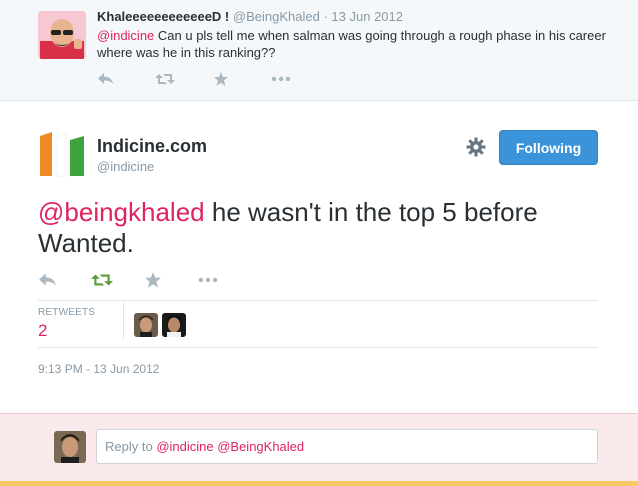 The height and width of the screenshot is (486, 638). I want to click on parent-display-name: KhaleeeeeeeeeeeeD !, so click(163, 16).